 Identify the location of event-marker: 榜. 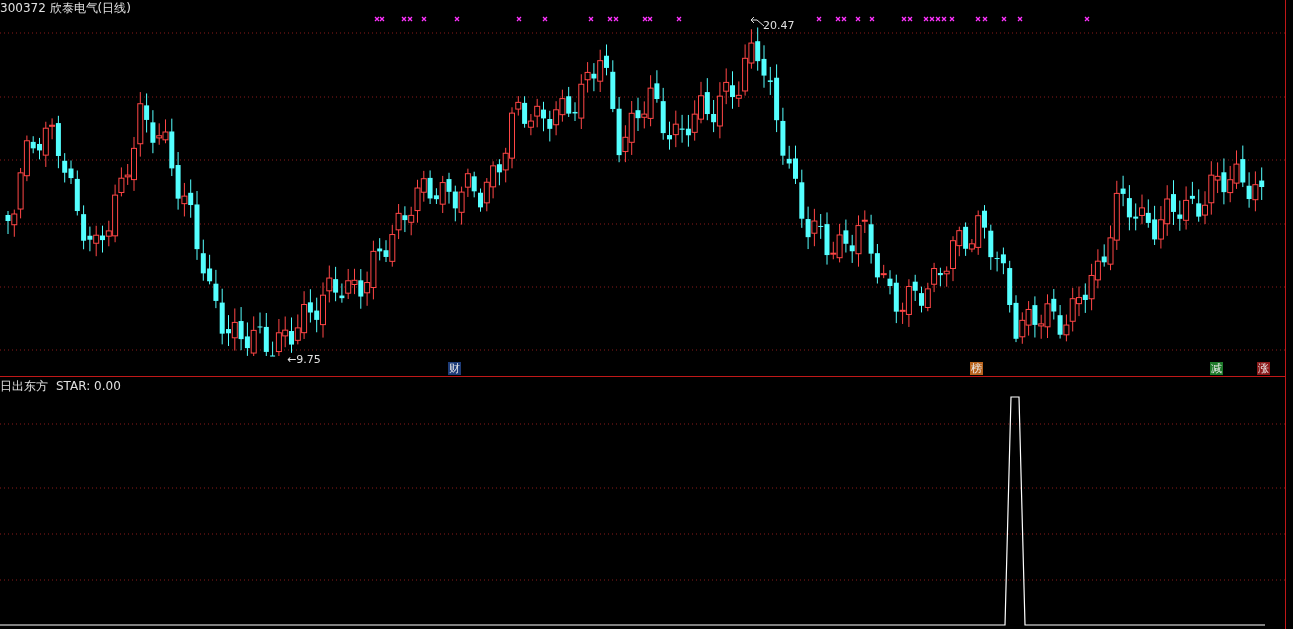
(976, 368).